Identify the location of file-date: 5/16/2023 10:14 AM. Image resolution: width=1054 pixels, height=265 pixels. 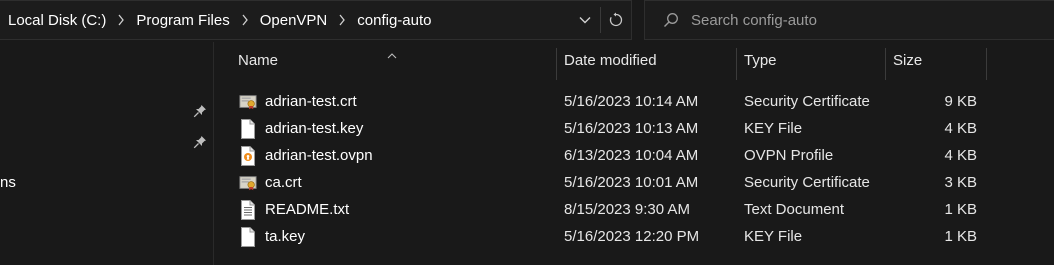
(631, 101).